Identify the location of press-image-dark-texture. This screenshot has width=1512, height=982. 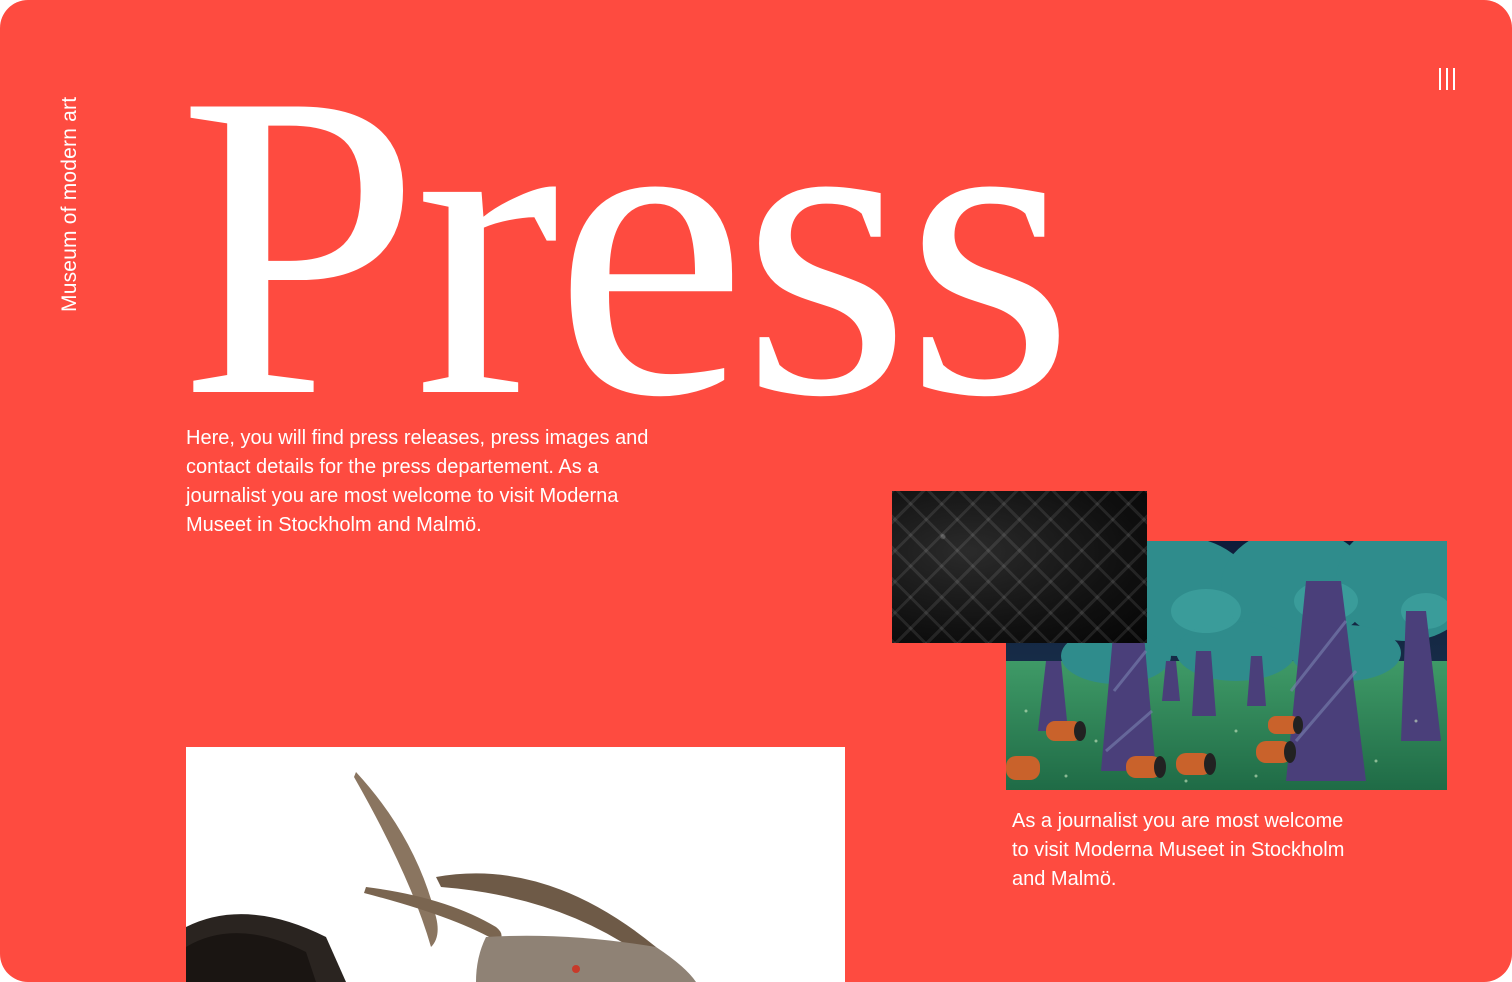
(1019, 567).